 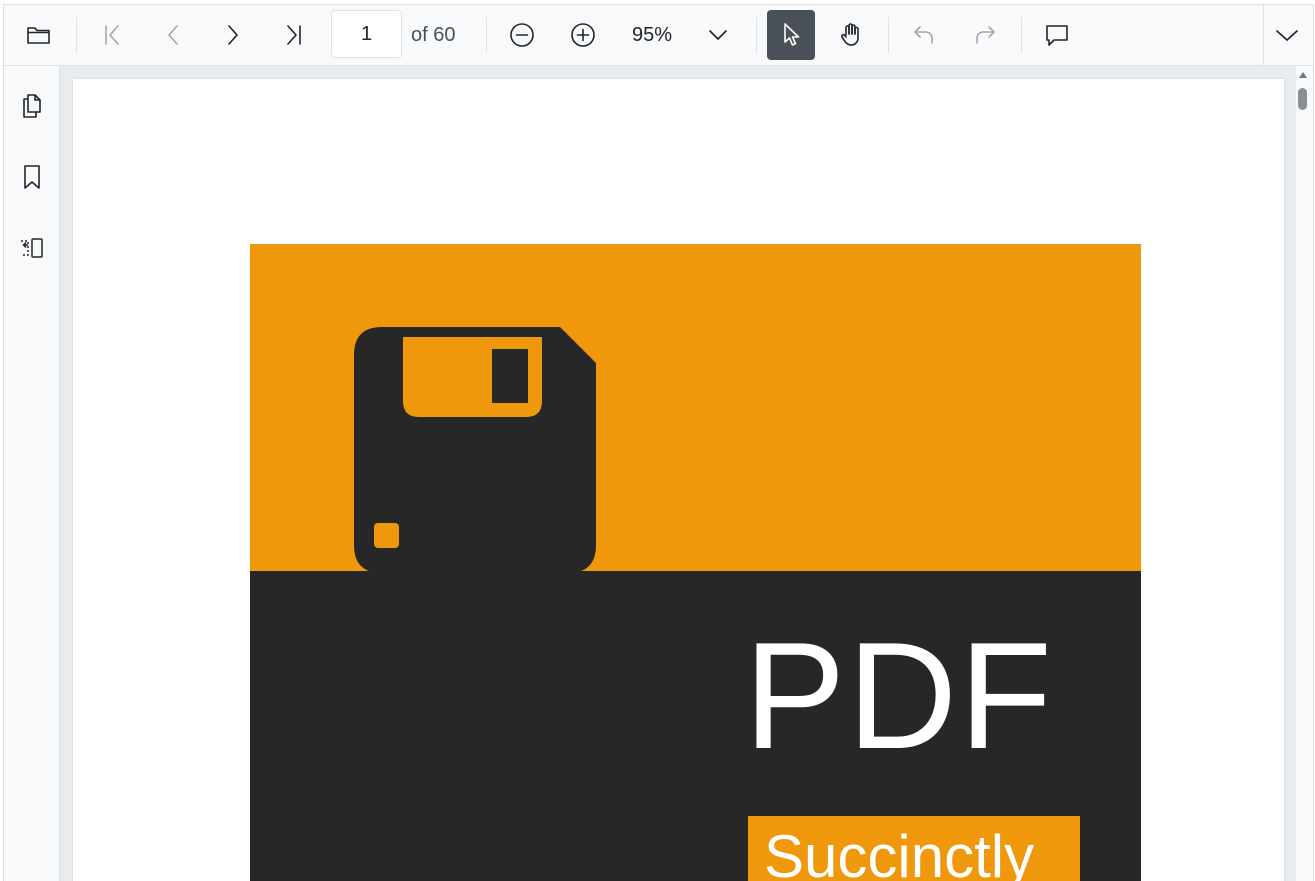 I want to click on last-page-button, so click(x=294, y=35).